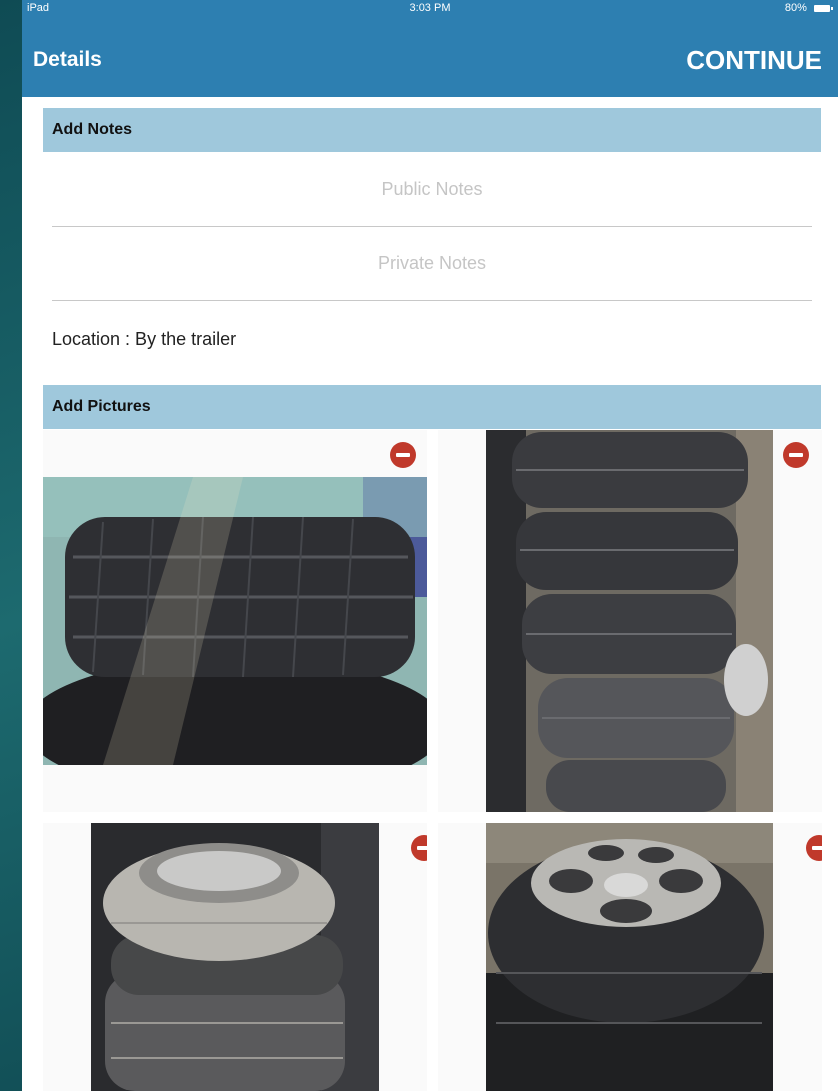 The width and height of the screenshot is (838, 1091). What do you see at coordinates (419, 848) in the screenshot?
I see `remove-photo-3-button` at bounding box center [419, 848].